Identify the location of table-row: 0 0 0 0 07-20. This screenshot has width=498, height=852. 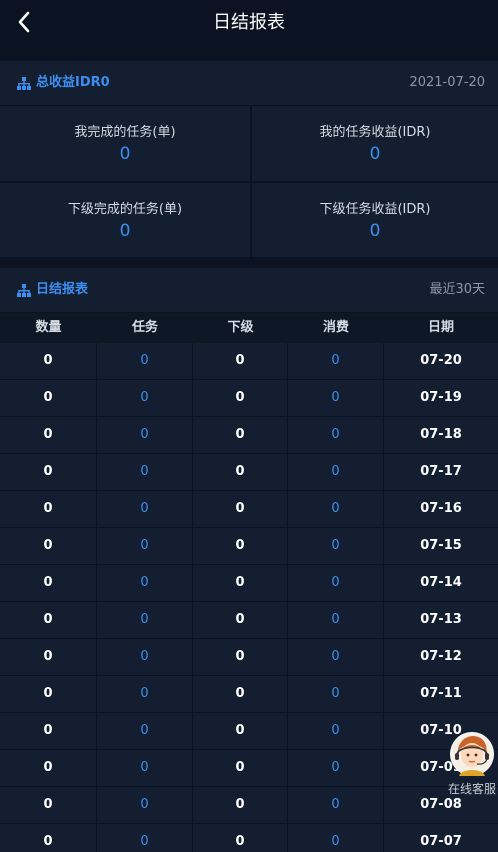
(249, 361).